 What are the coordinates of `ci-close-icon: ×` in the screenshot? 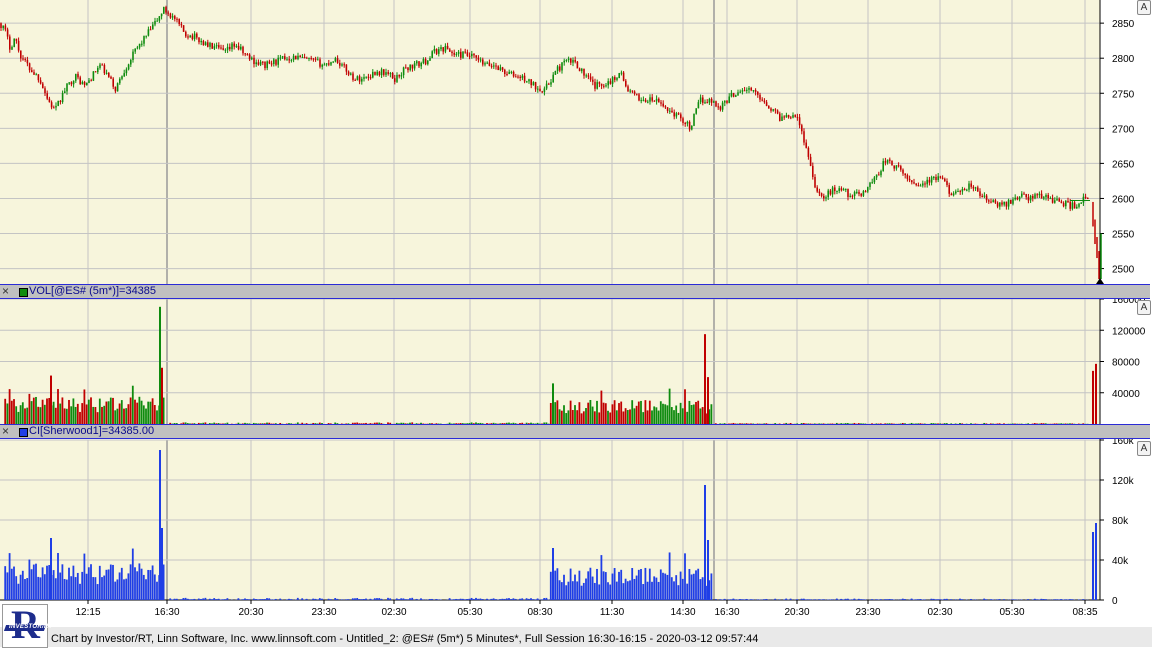 It's located at (5, 431).